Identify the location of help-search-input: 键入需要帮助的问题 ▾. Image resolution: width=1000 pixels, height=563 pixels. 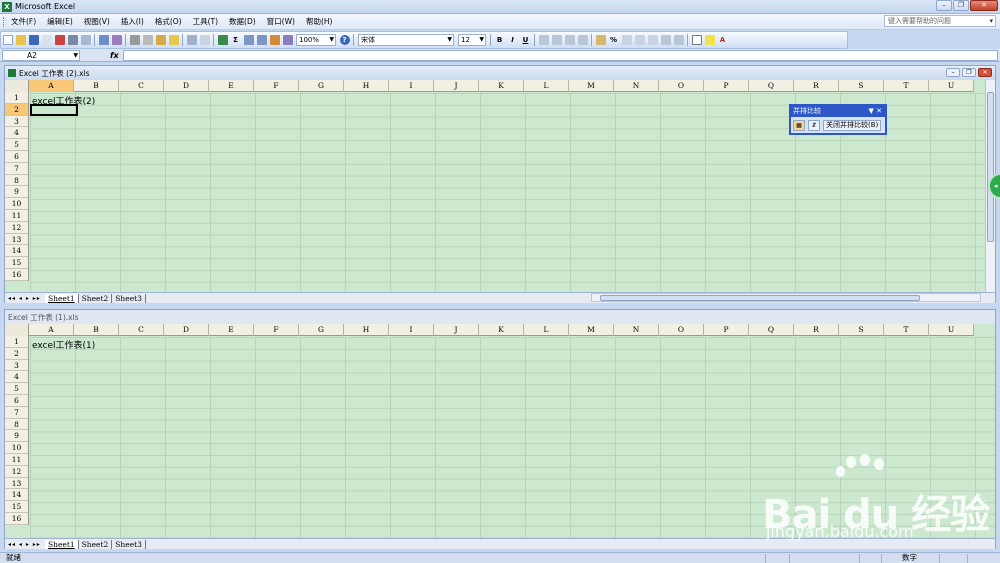
(940, 21).